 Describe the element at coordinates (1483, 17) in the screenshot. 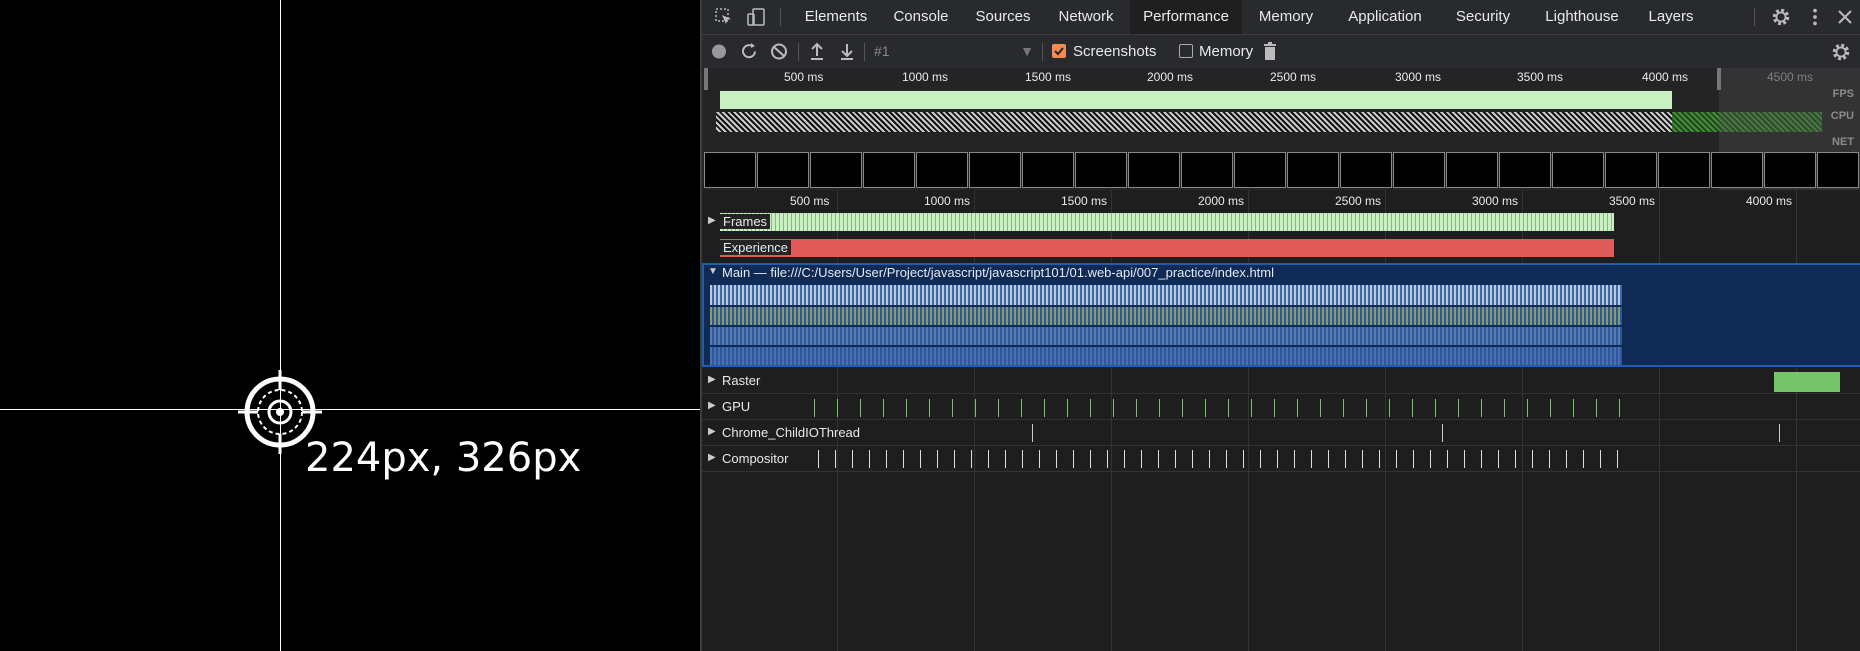

I see `tab-security: Security` at that location.